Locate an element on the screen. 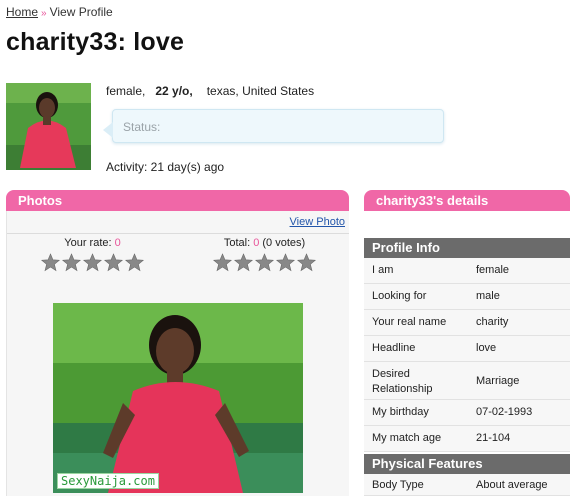 This screenshot has width=570, height=496. status-bubble-tail is located at coordinates (108, 130).